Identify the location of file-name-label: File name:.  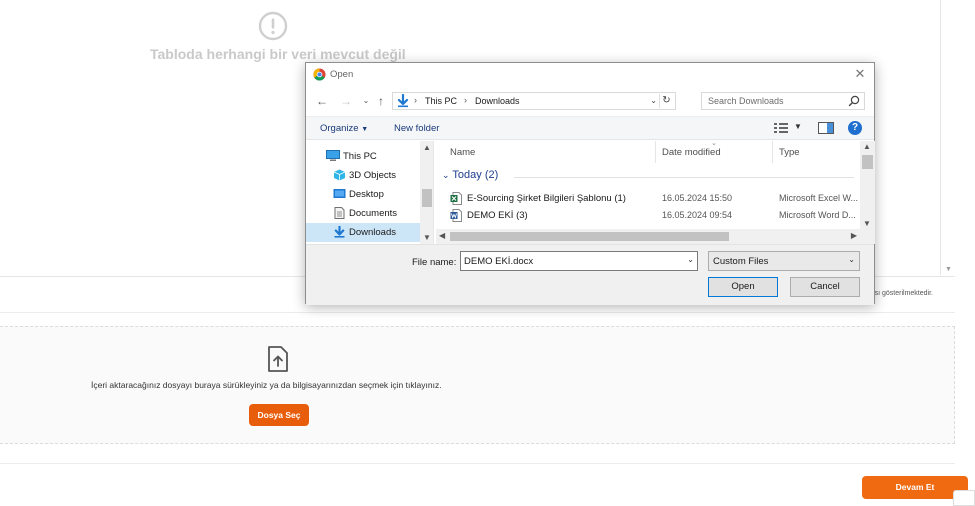
(434, 262).